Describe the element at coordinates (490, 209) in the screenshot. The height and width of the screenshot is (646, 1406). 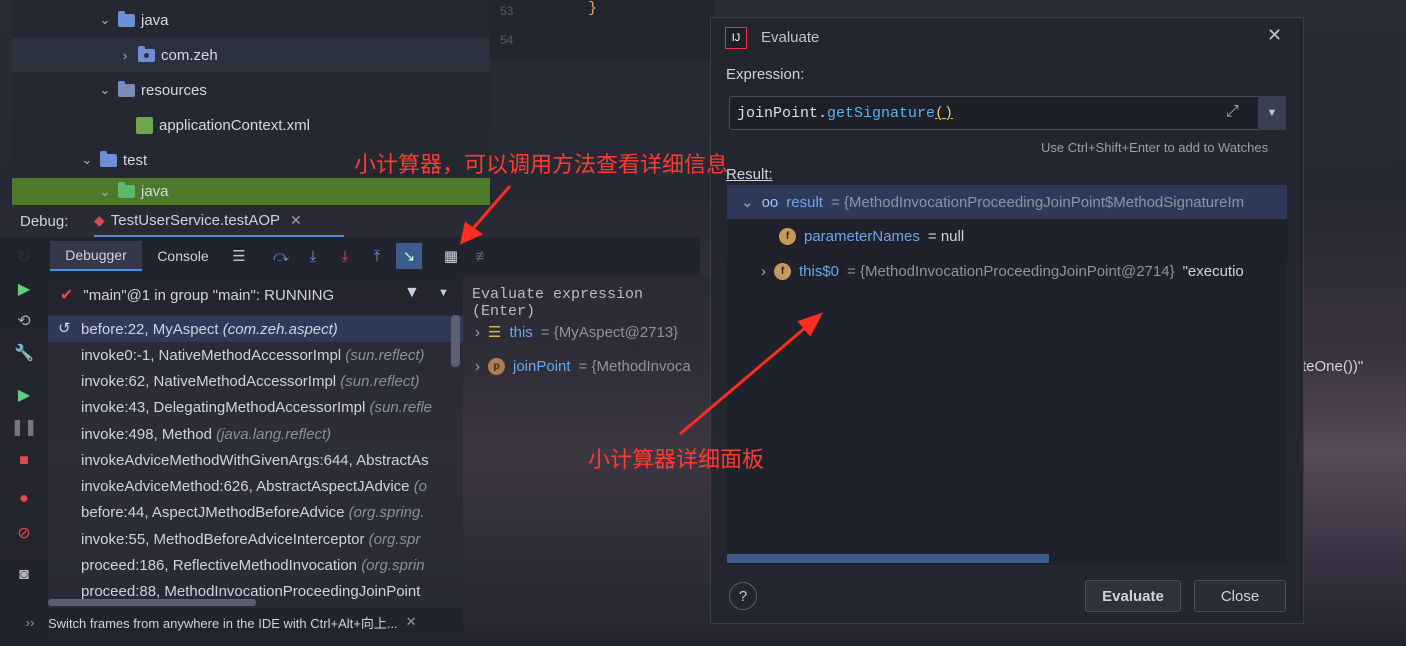
I see `annotation-arrow-top` at that location.